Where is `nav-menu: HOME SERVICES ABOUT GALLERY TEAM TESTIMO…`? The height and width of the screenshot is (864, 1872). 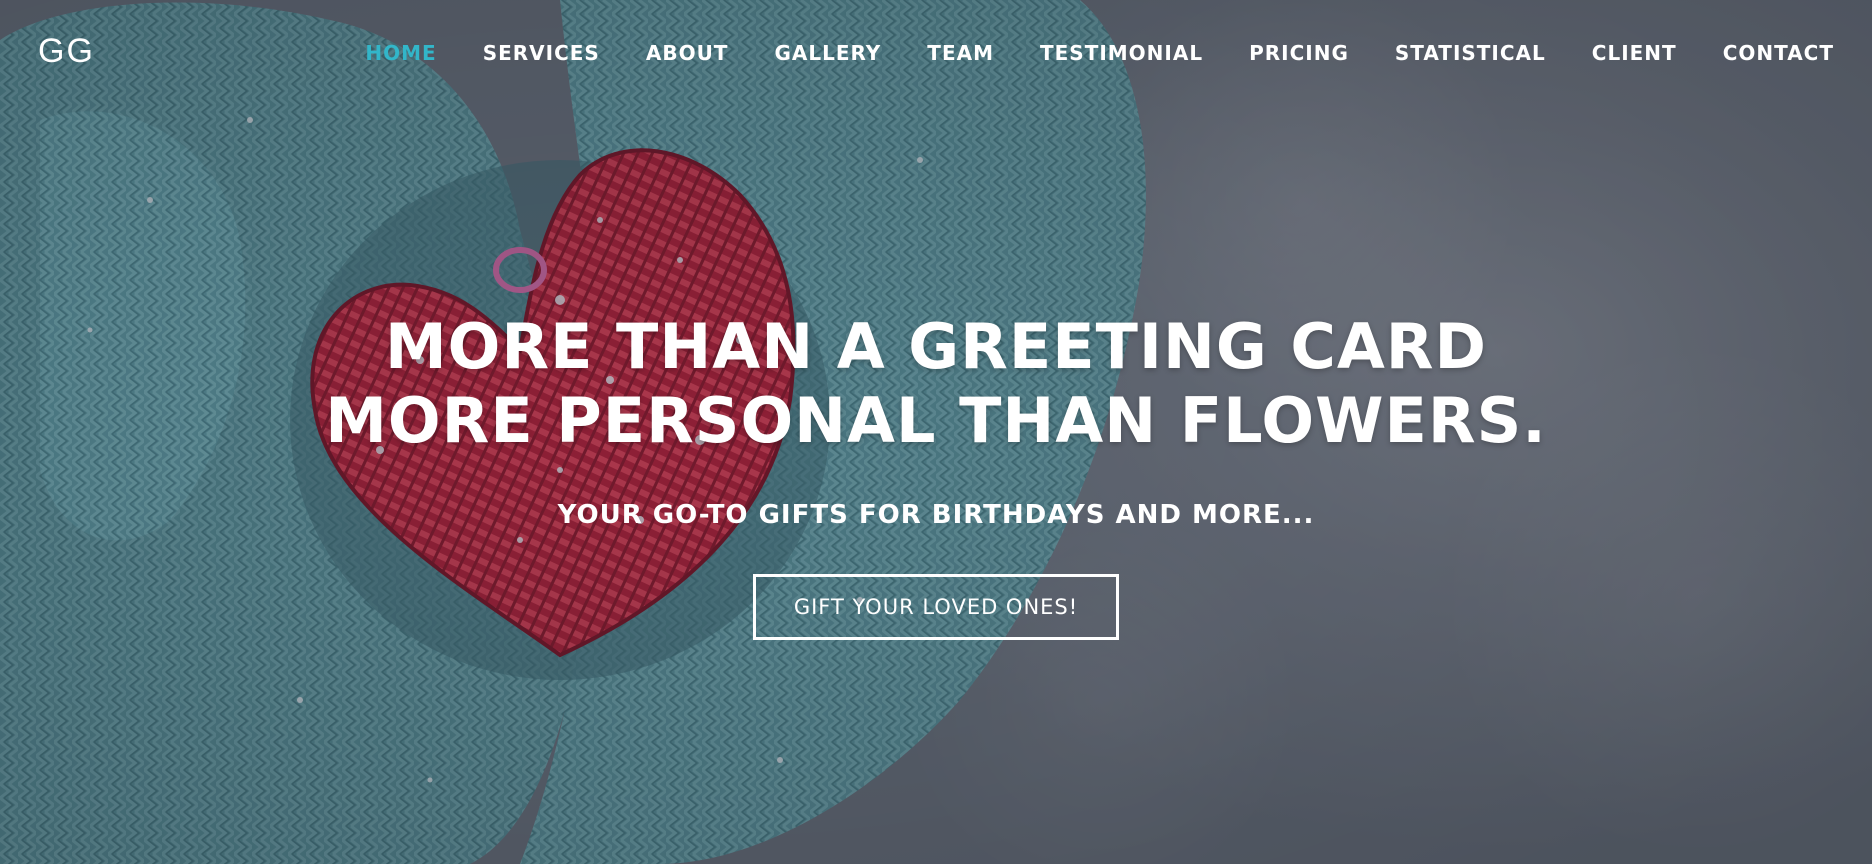
nav-menu: HOME SERVICES ABOUT GALLERY TEAM TESTIMO… is located at coordinates (1099, 53).